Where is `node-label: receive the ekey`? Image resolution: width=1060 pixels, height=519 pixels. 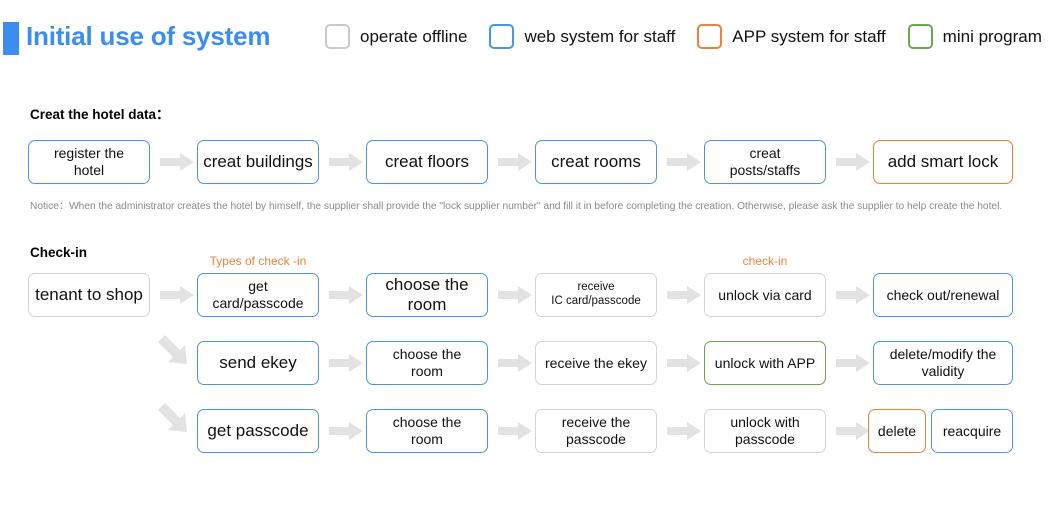
node-label: receive the ekey is located at coordinates (596, 362).